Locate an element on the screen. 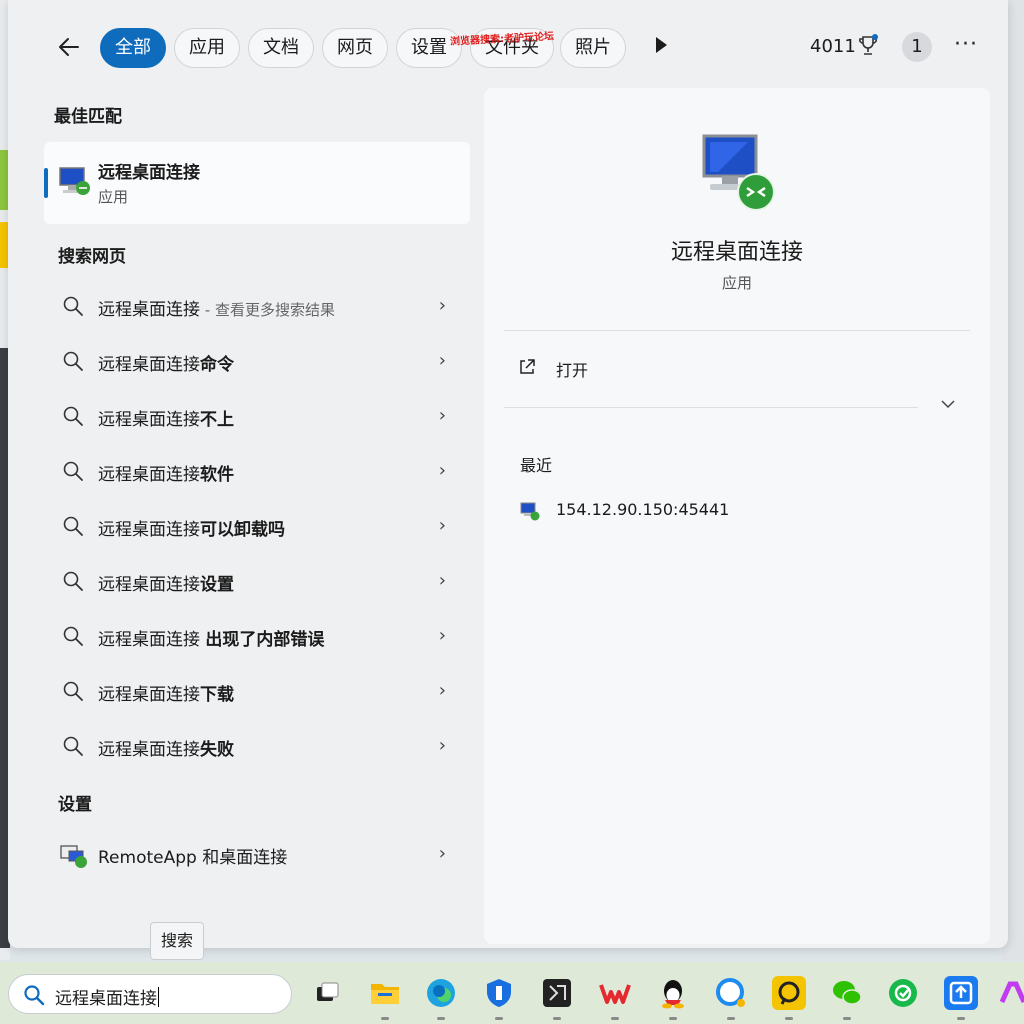  todesk-icon is located at coordinates (789, 993).